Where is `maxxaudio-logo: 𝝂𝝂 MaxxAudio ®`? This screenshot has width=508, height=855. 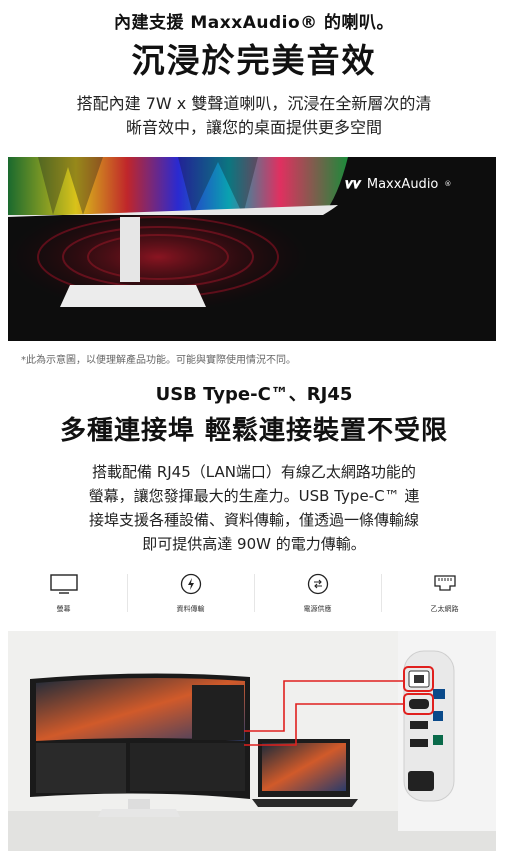 maxxaudio-logo: 𝝂𝝂 MaxxAudio ® is located at coordinates (398, 184).